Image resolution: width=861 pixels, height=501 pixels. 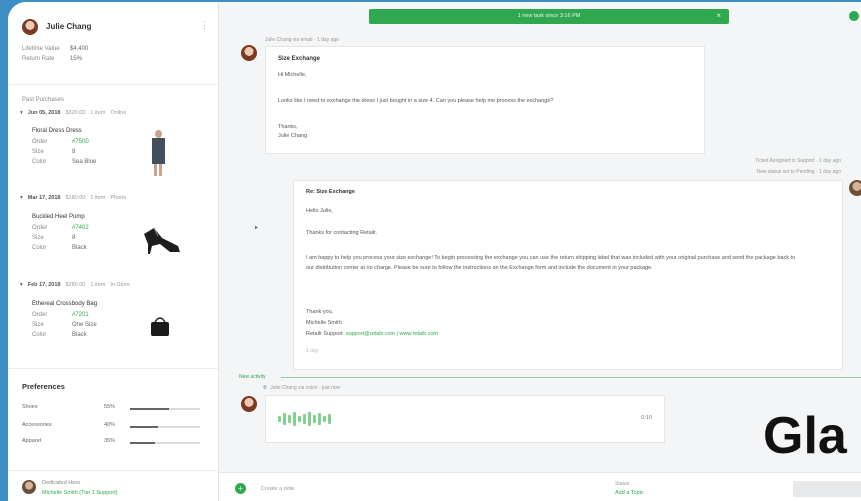 I want to click on note-input: Create a note, so click(x=277, y=489).